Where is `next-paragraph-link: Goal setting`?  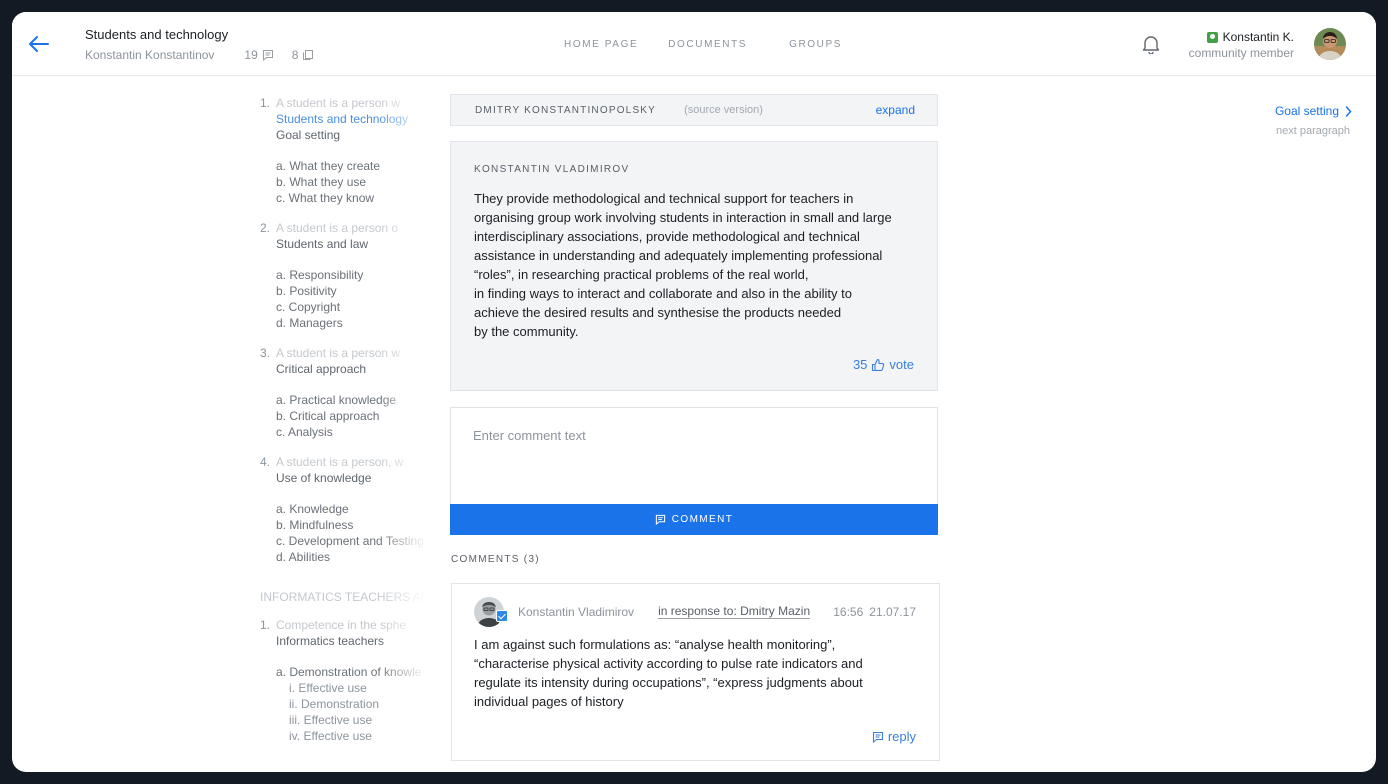
next-paragraph-link: Goal setting is located at coordinates (1313, 111).